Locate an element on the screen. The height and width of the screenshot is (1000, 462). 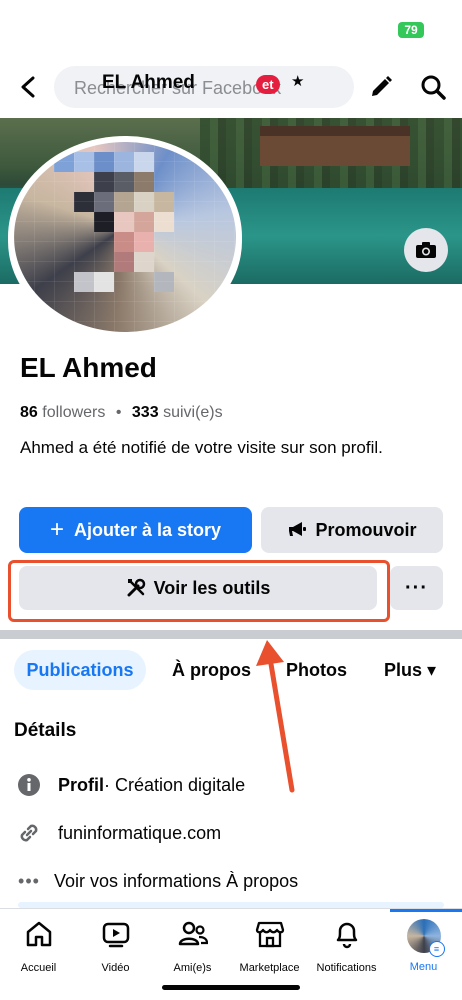
detail-profile-type: Profil · Création digitale is located at coordinates (129, 785).